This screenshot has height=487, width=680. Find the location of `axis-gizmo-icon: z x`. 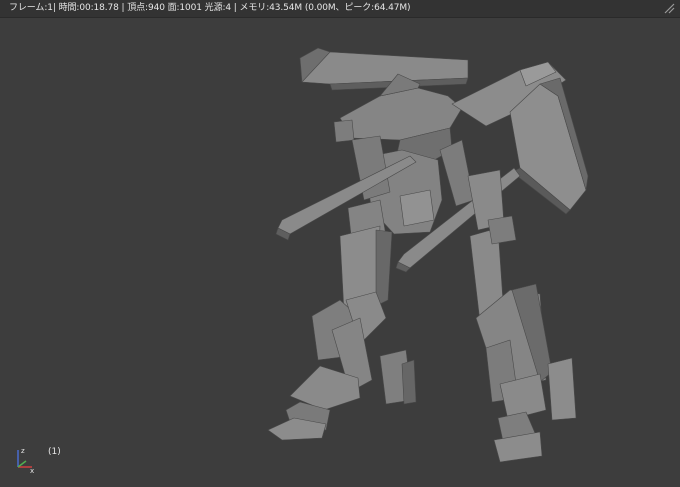

axis-gizmo-icon: z x is located at coordinates (25, 461).